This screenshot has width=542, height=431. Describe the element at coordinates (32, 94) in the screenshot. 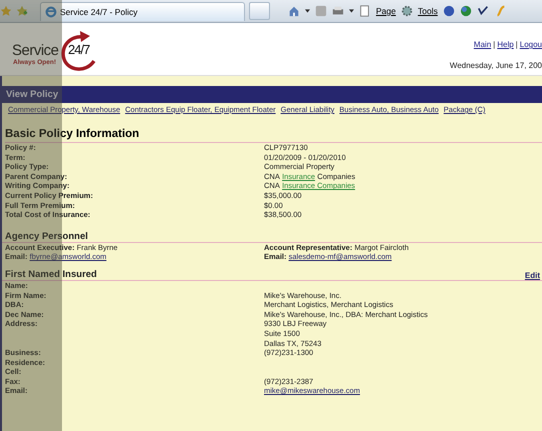

I see `page-title: View Policy` at that location.